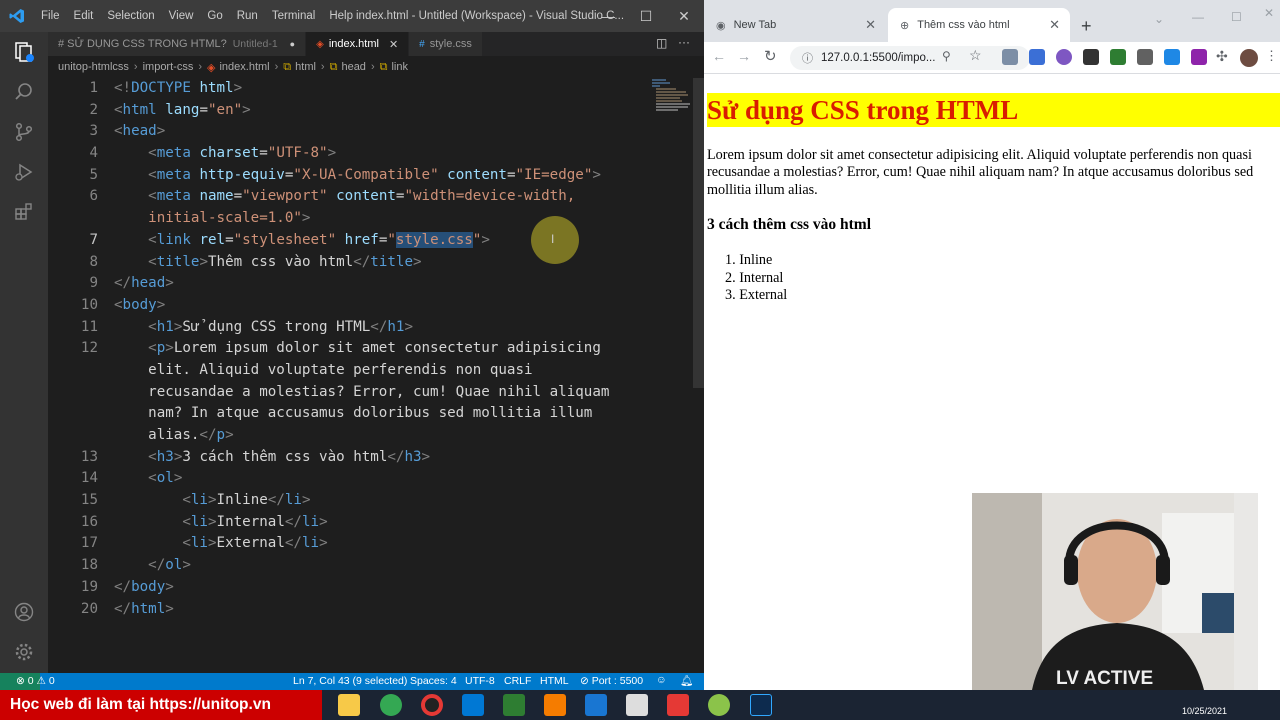 Image resolution: width=1280 pixels, height=720 pixels. Describe the element at coordinates (361, 328) in the screenshot. I see `code-line: <h1>Sử dụng CSS trong HTML</h1>` at that location.